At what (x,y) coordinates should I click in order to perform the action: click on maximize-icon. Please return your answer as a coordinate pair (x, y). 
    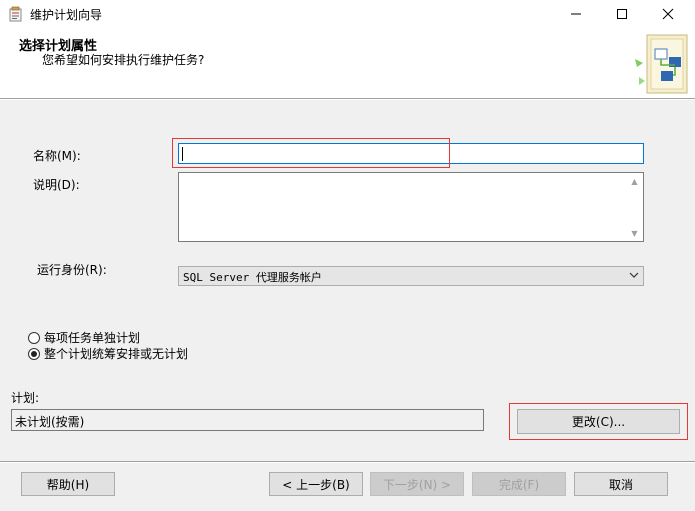
    Looking at the image, I should click on (622, 14).